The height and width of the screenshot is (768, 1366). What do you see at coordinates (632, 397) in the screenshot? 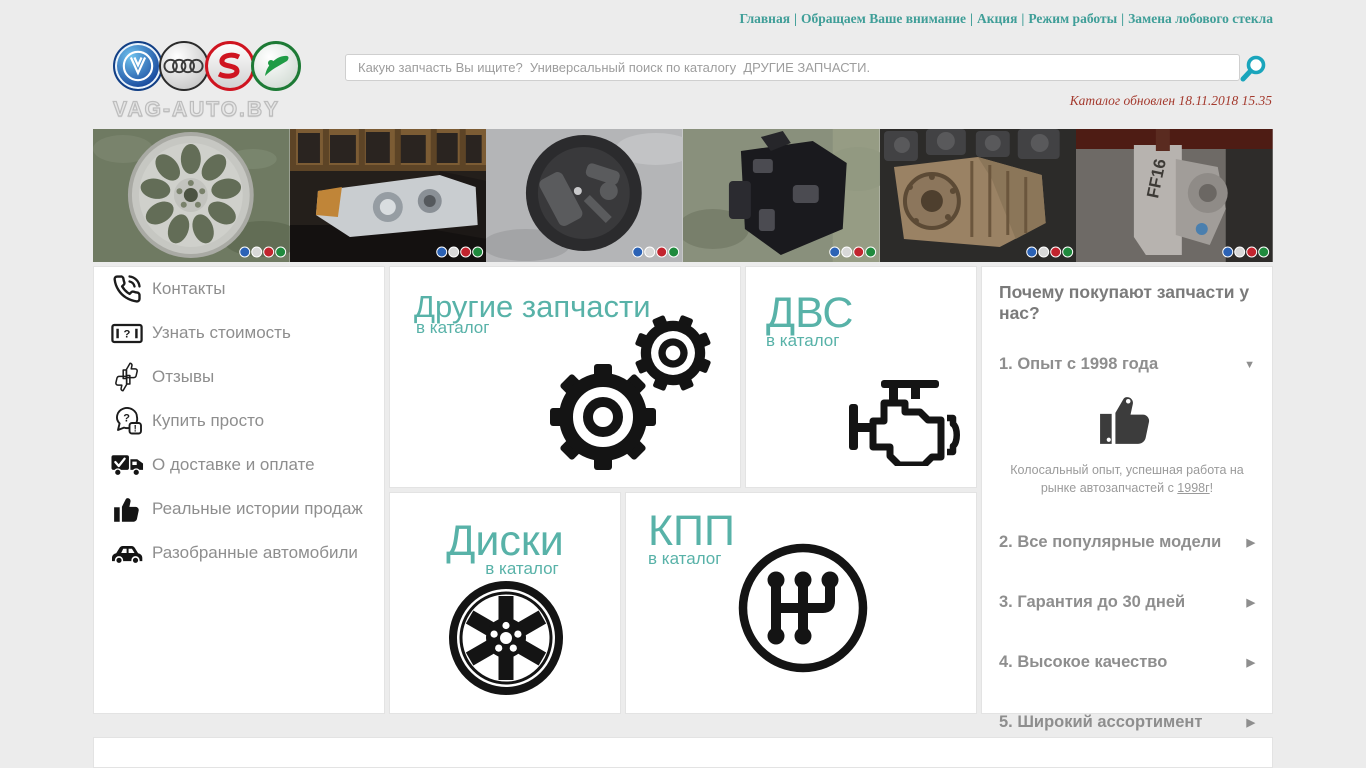
I see `gears-icon` at bounding box center [632, 397].